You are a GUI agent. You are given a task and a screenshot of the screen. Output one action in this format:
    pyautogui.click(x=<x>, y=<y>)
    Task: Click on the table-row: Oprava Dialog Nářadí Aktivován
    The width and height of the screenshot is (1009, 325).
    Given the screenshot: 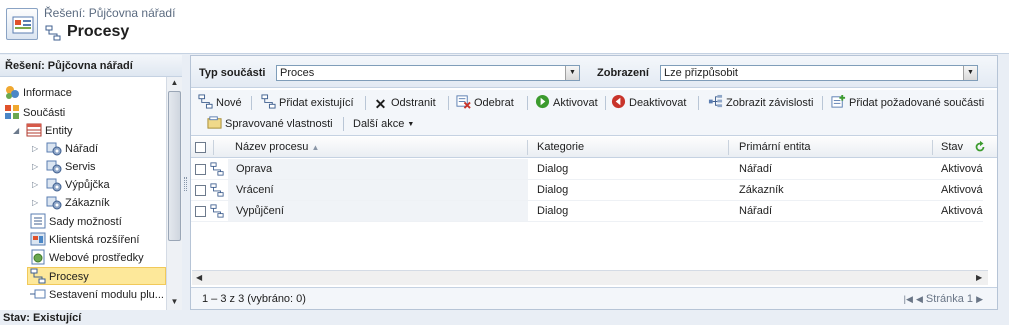 What is the action you would take?
    pyautogui.click(x=587, y=169)
    